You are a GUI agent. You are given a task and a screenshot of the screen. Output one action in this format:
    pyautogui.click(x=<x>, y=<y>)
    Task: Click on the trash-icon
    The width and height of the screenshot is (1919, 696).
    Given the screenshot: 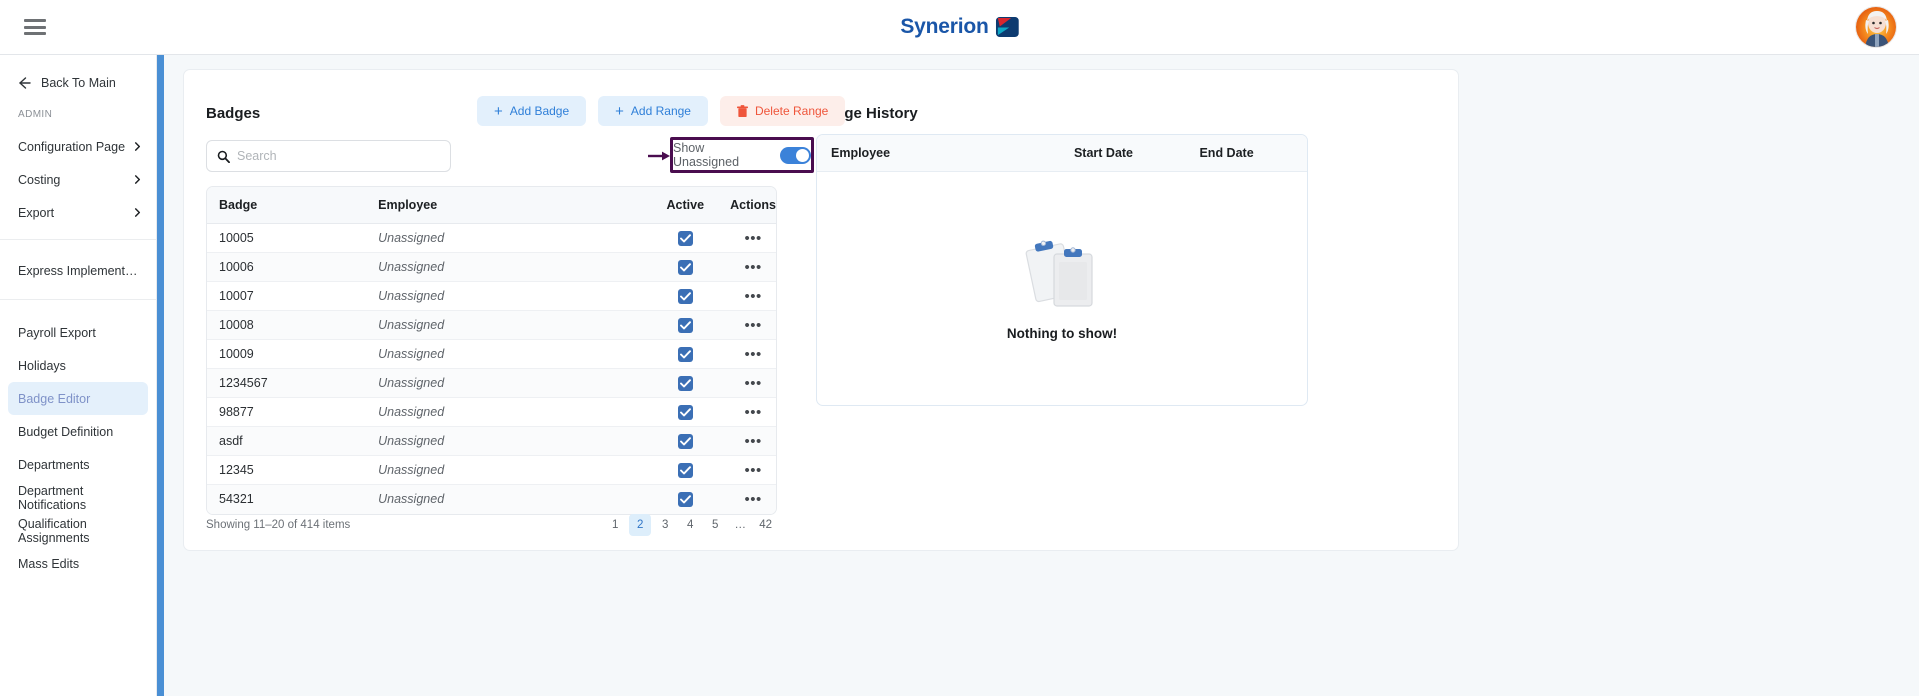 What is the action you would take?
    pyautogui.click(x=742, y=110)
    